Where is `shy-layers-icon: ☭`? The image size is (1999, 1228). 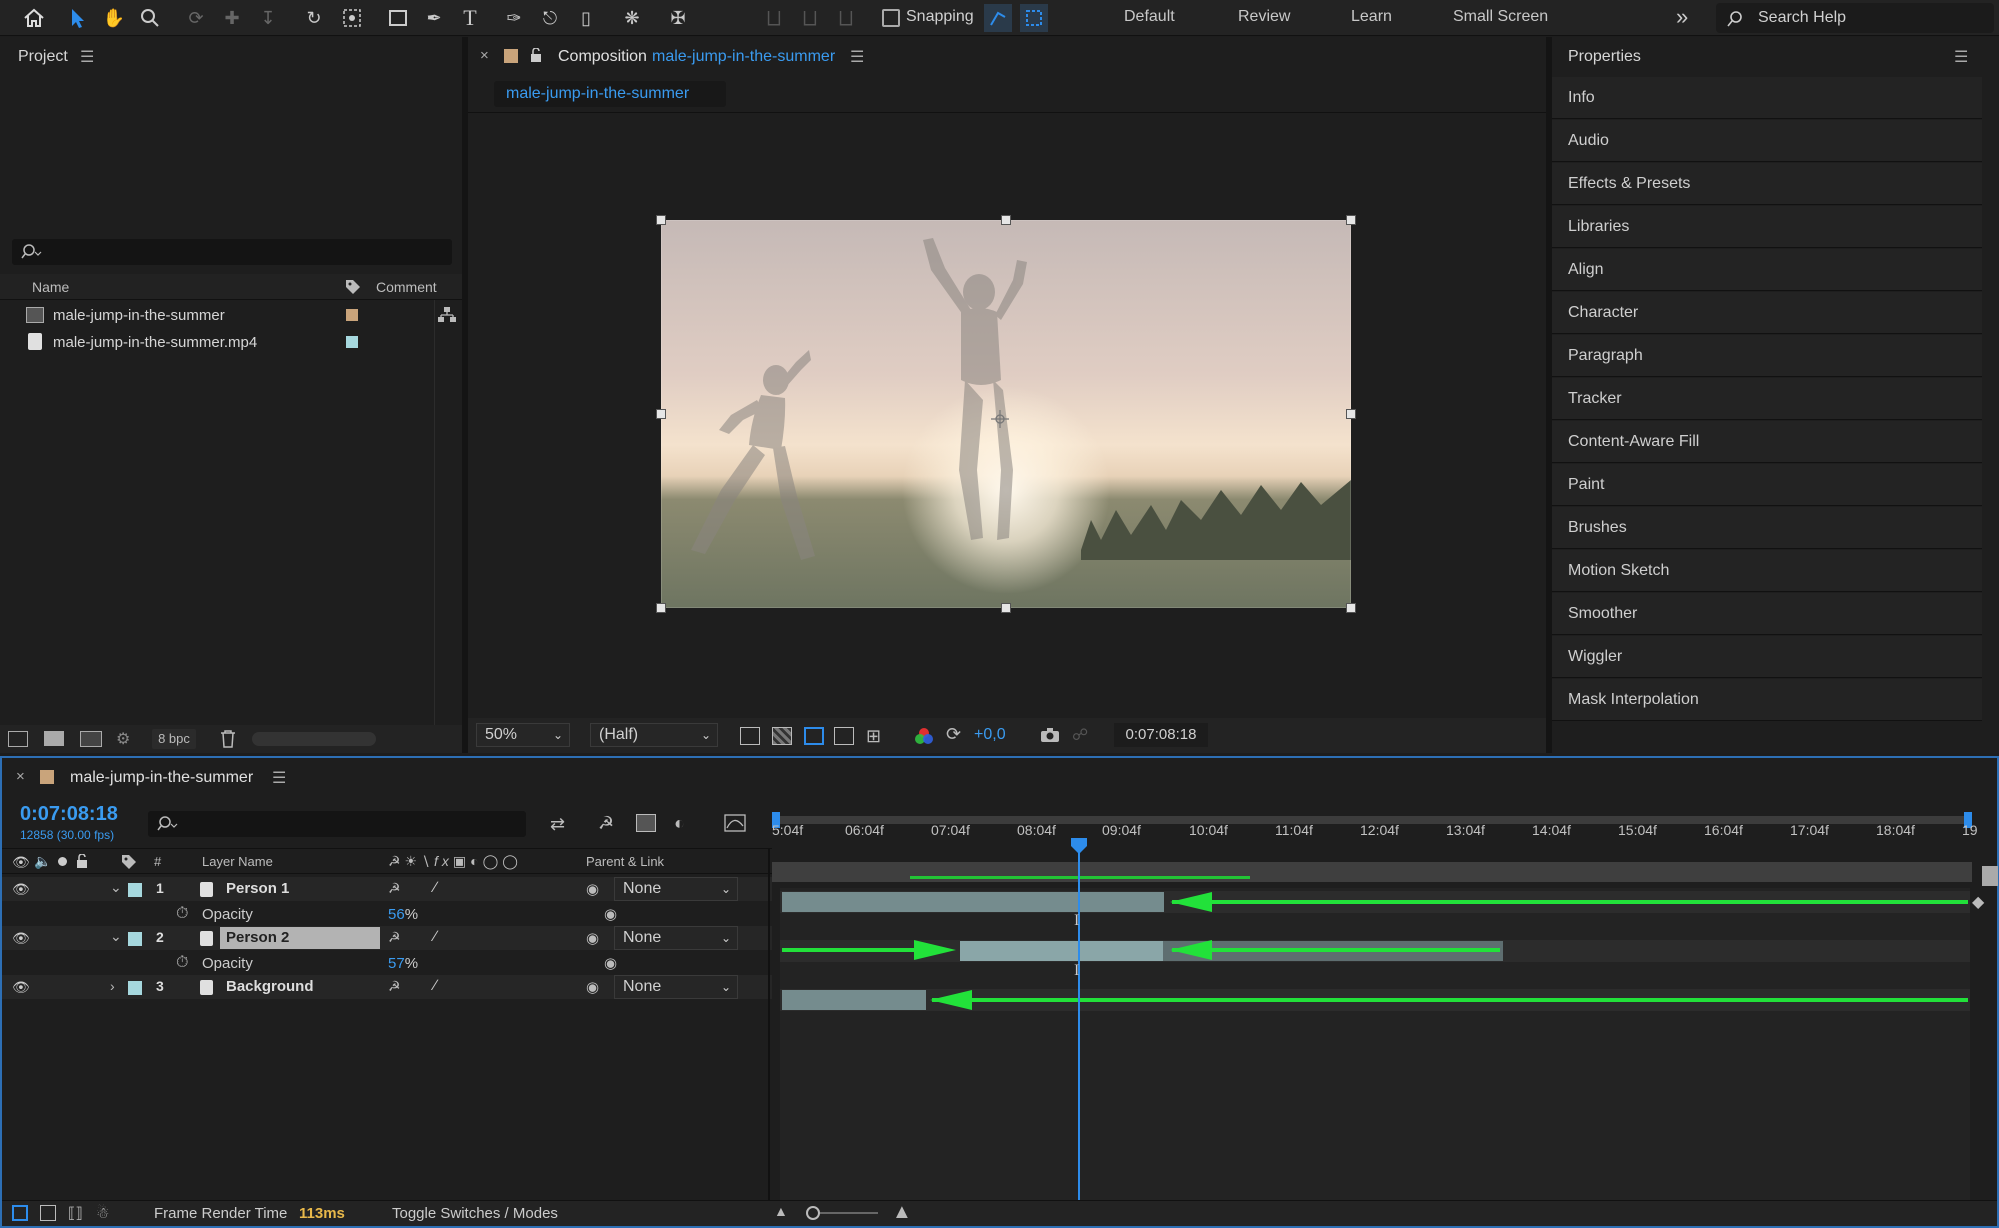 shy-layers-icon: ☭ is located at coordinates (606, 823).